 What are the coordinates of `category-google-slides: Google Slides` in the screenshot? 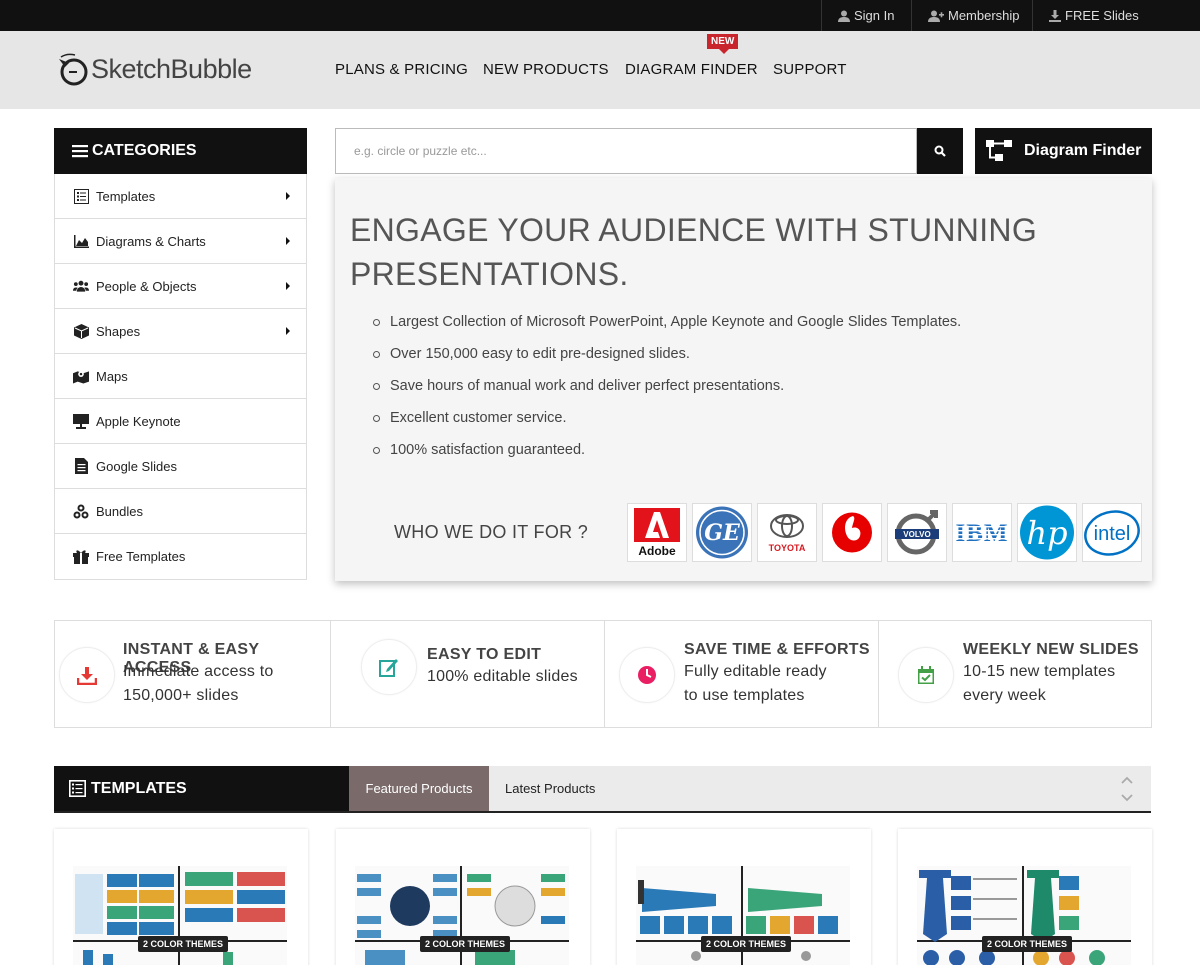 It's located at (180, 466).